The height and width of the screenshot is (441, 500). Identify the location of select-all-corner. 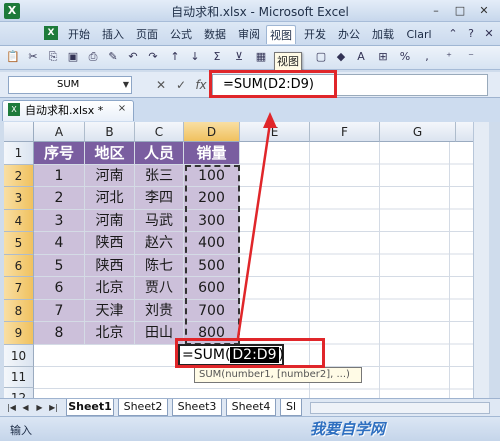
(19, 132).